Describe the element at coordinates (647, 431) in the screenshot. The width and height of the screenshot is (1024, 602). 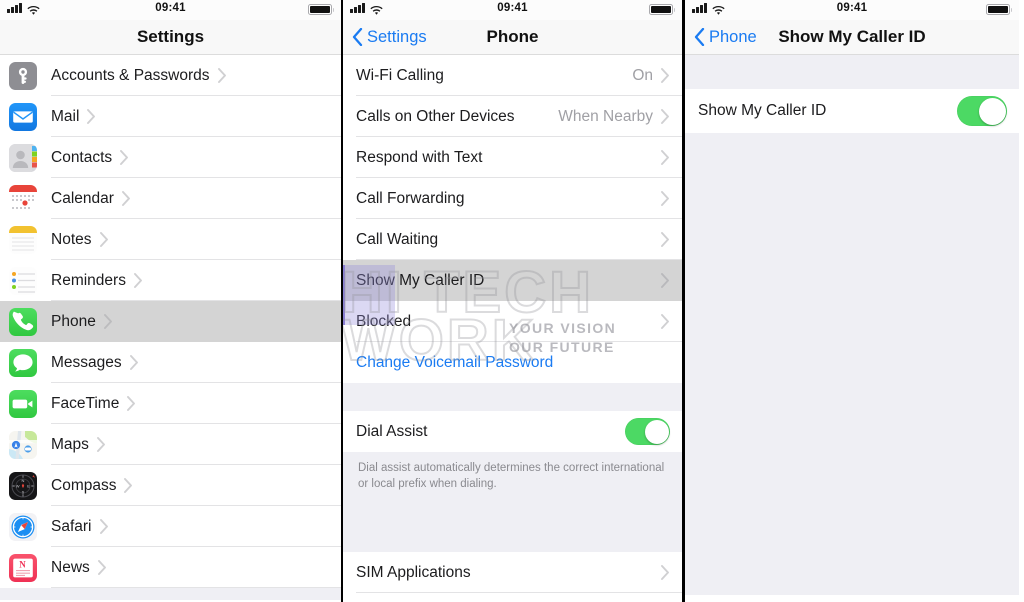
I see `dial-assist-toggle` at that location.